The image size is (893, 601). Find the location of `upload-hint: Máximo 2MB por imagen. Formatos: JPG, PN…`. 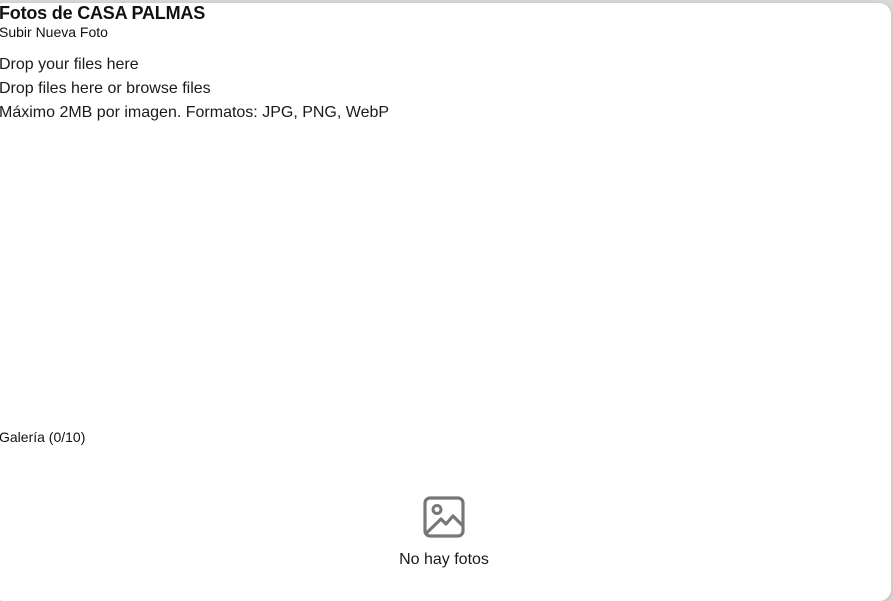

upload-hint: Máximo 2MB por imagen. Formatos: JPG, PN… is located at coordinates (195, 112).